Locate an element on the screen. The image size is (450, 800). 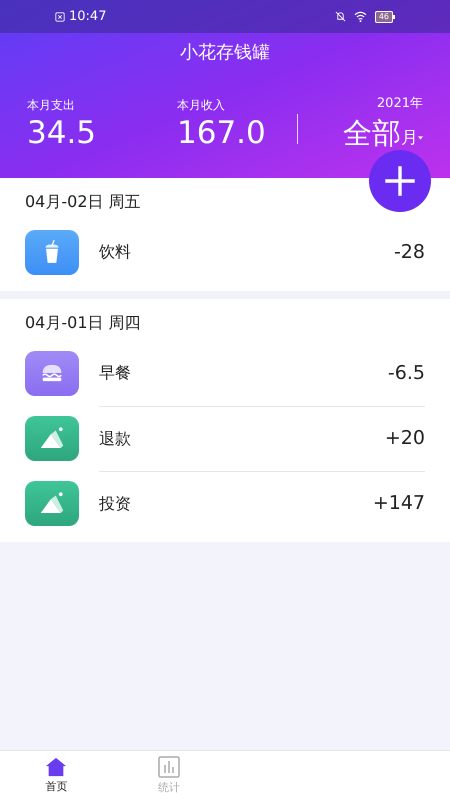
category-name: 早餐 is located at coordinates (115, 373).